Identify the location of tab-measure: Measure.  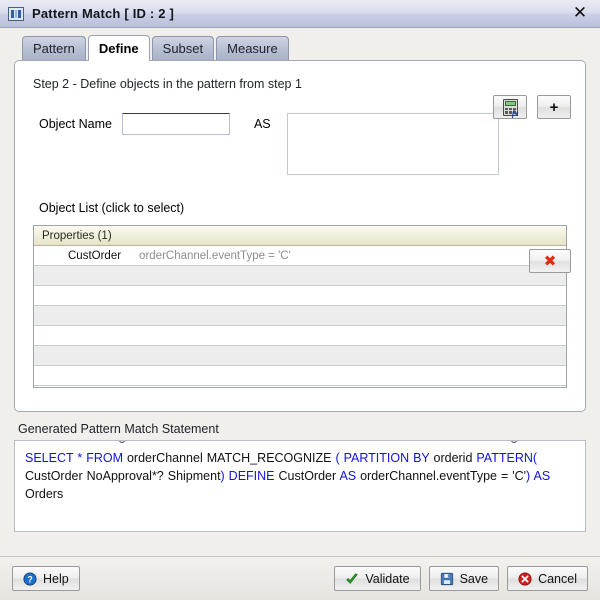
(252, 48).